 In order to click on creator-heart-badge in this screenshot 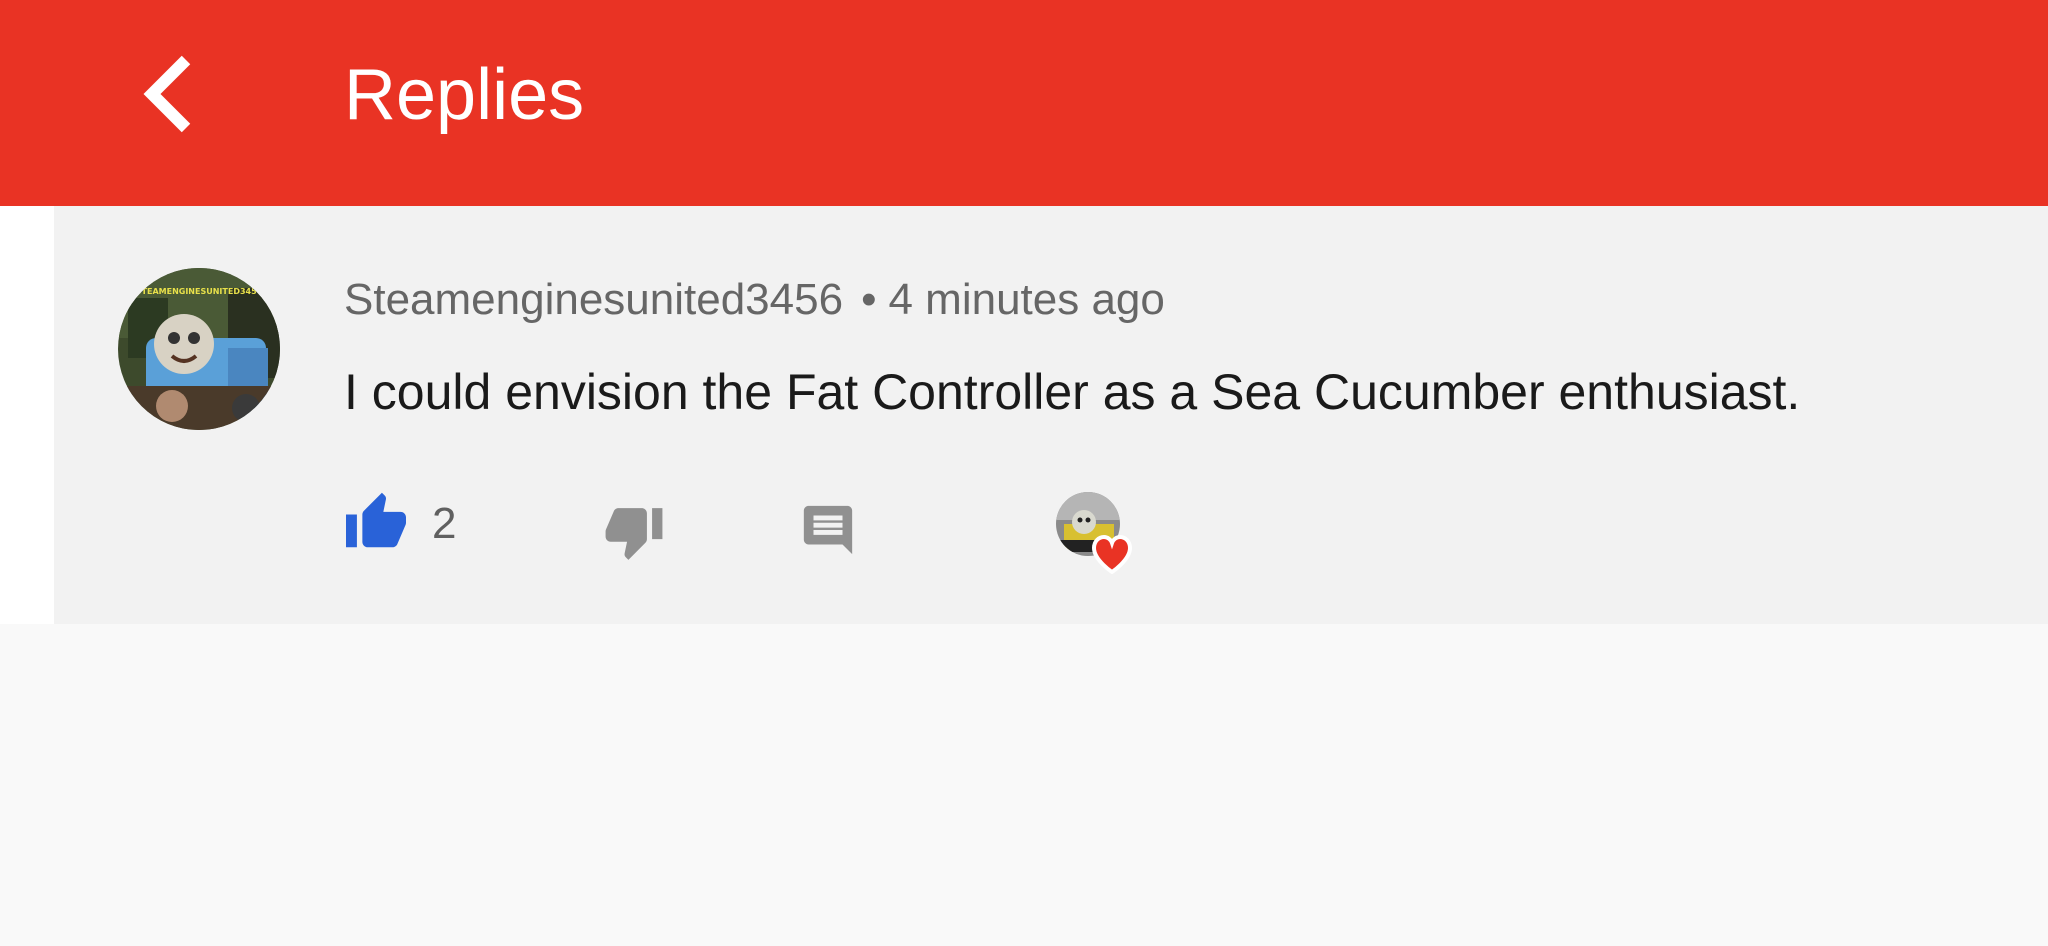, I will do `click(1096, 532)`.